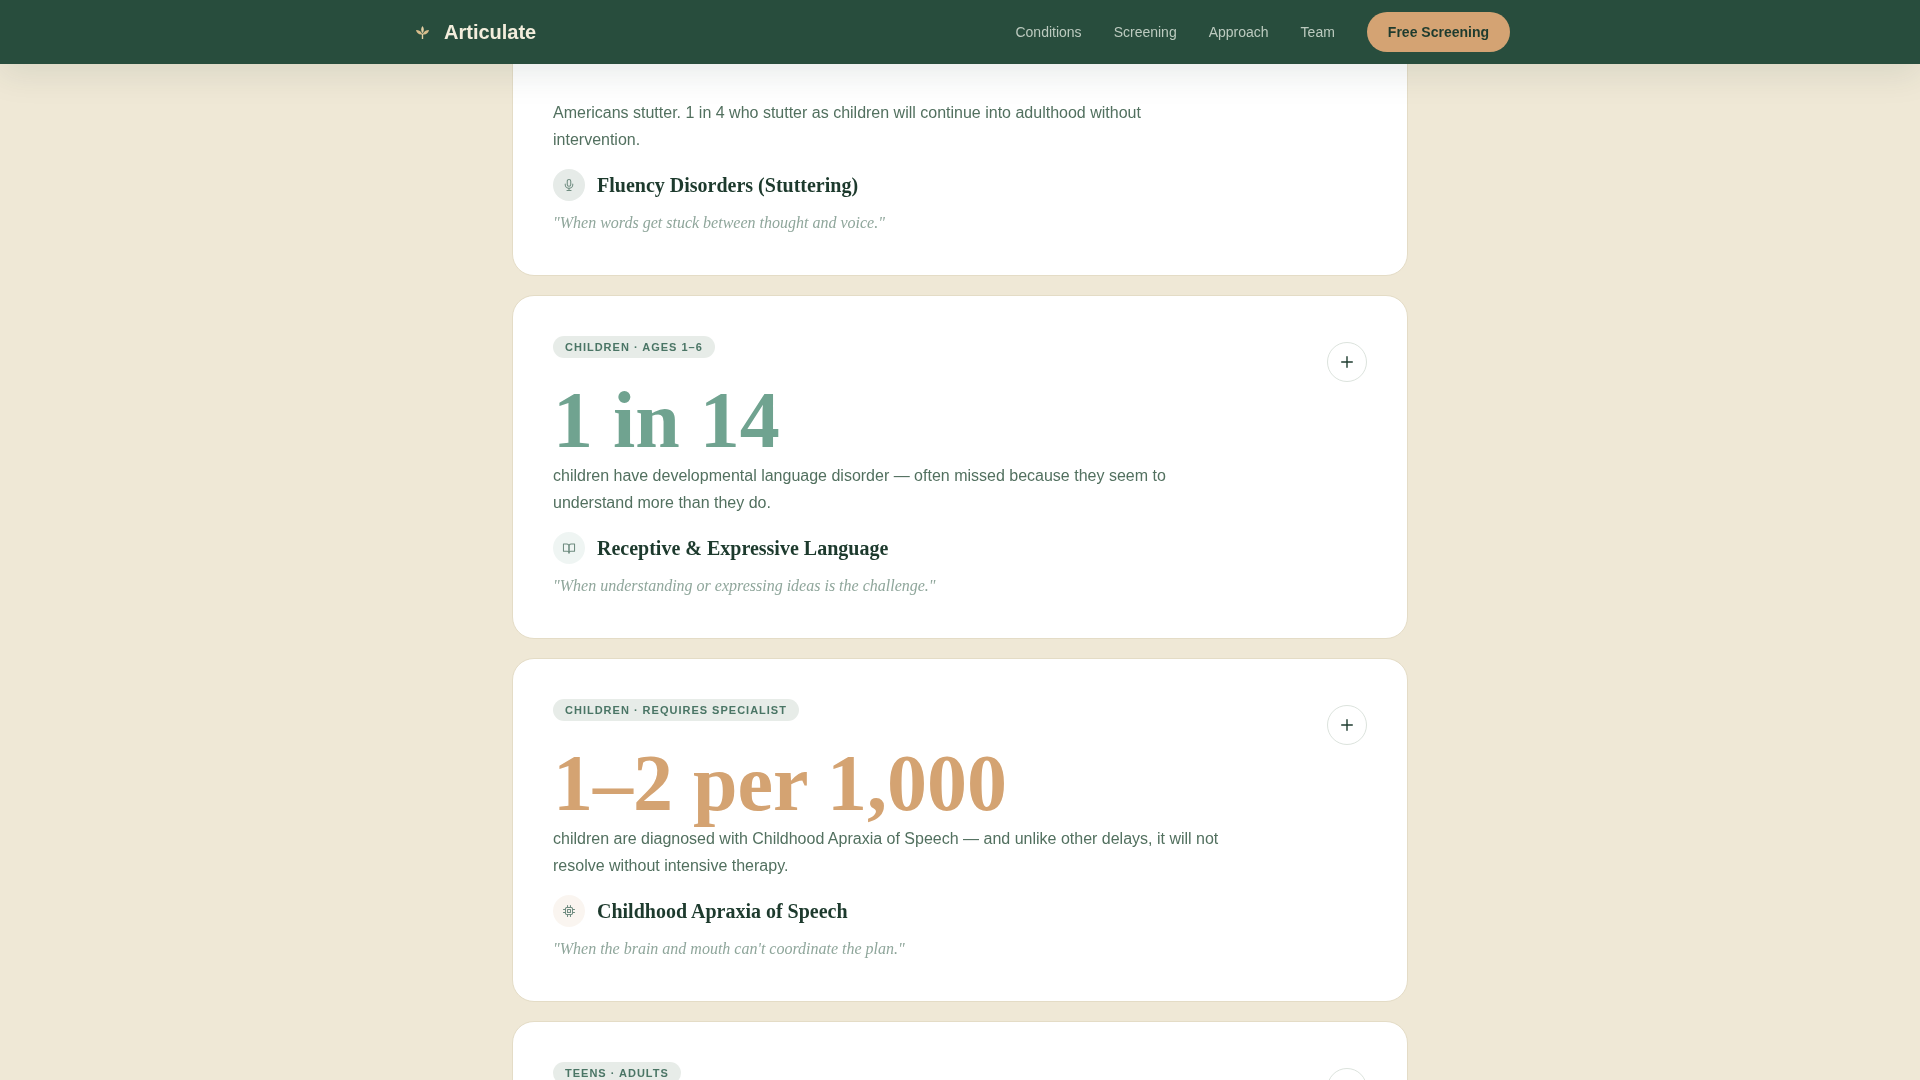 This screenshot has height=1080, width=1920. What do you see at coordinates (1238, 32) in the screenshot?
I see `nav-link: Approach` at bounding box center [1238, 32].